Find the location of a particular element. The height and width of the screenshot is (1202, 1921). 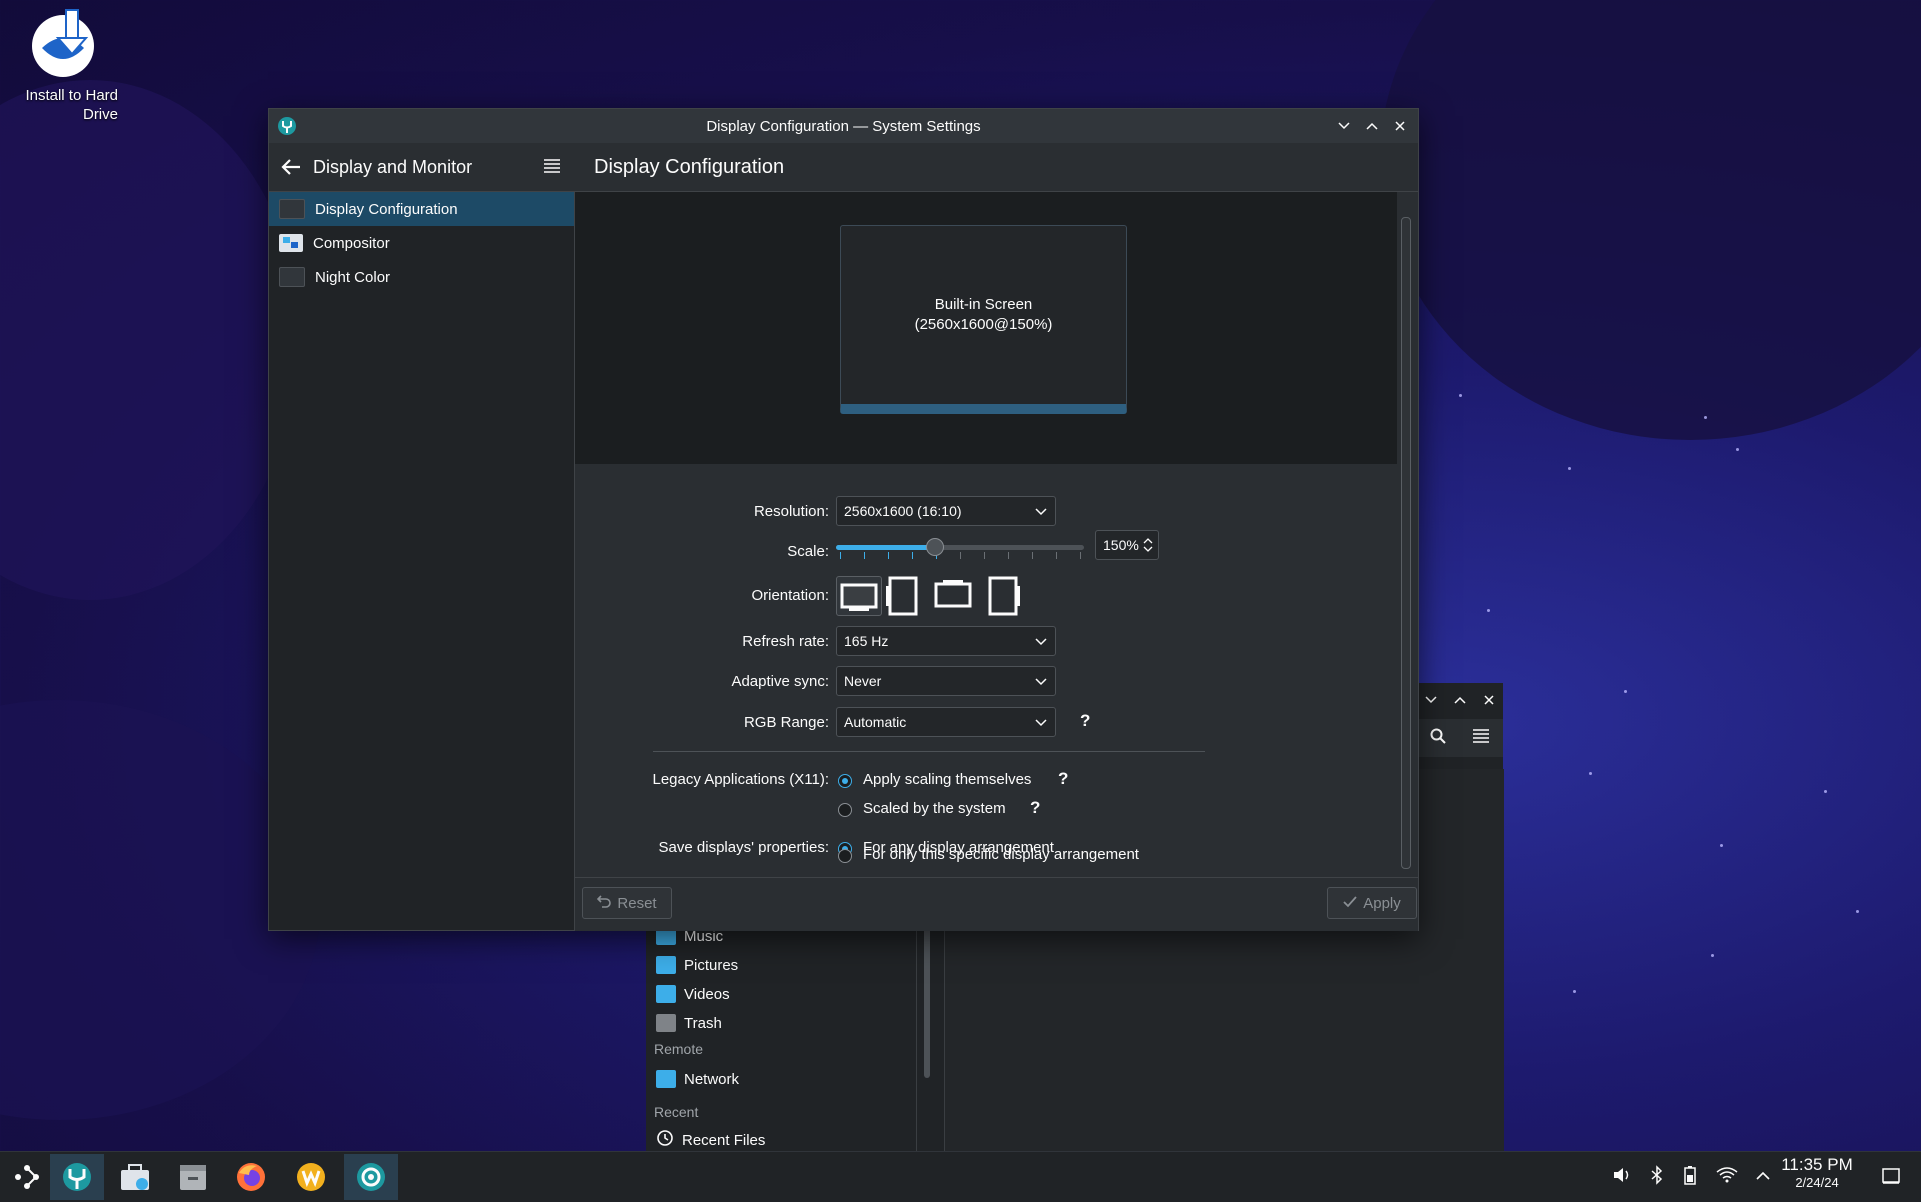

radio-specific-arrangement is located at coordinates (845, 856).